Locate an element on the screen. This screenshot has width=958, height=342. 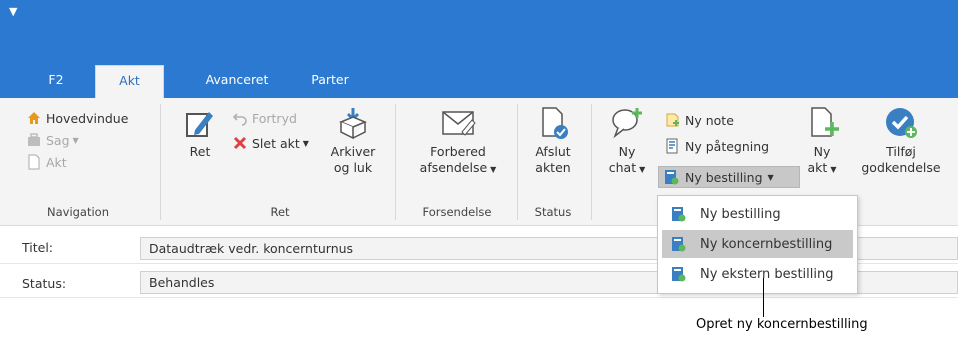
forbered-afsendelse-button: Forbered afsendelse ▼ is located at coordinates (458, 142).